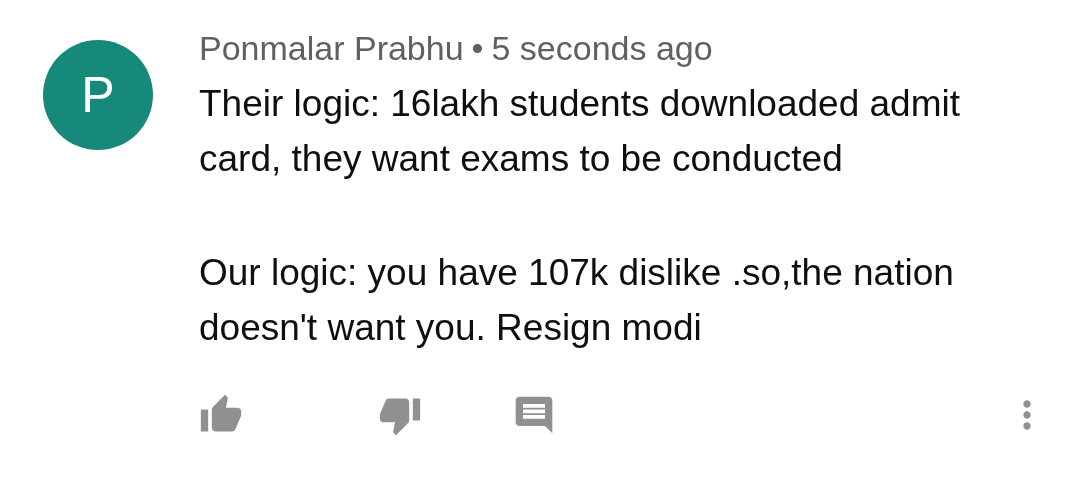  What do you see at coordinates (577, 300) in the screenshot?
I see `comment-text: Our logic: you have 107k dislike .so,the nation doesn't want you. Resign modi` at bounding box center [577, 300].